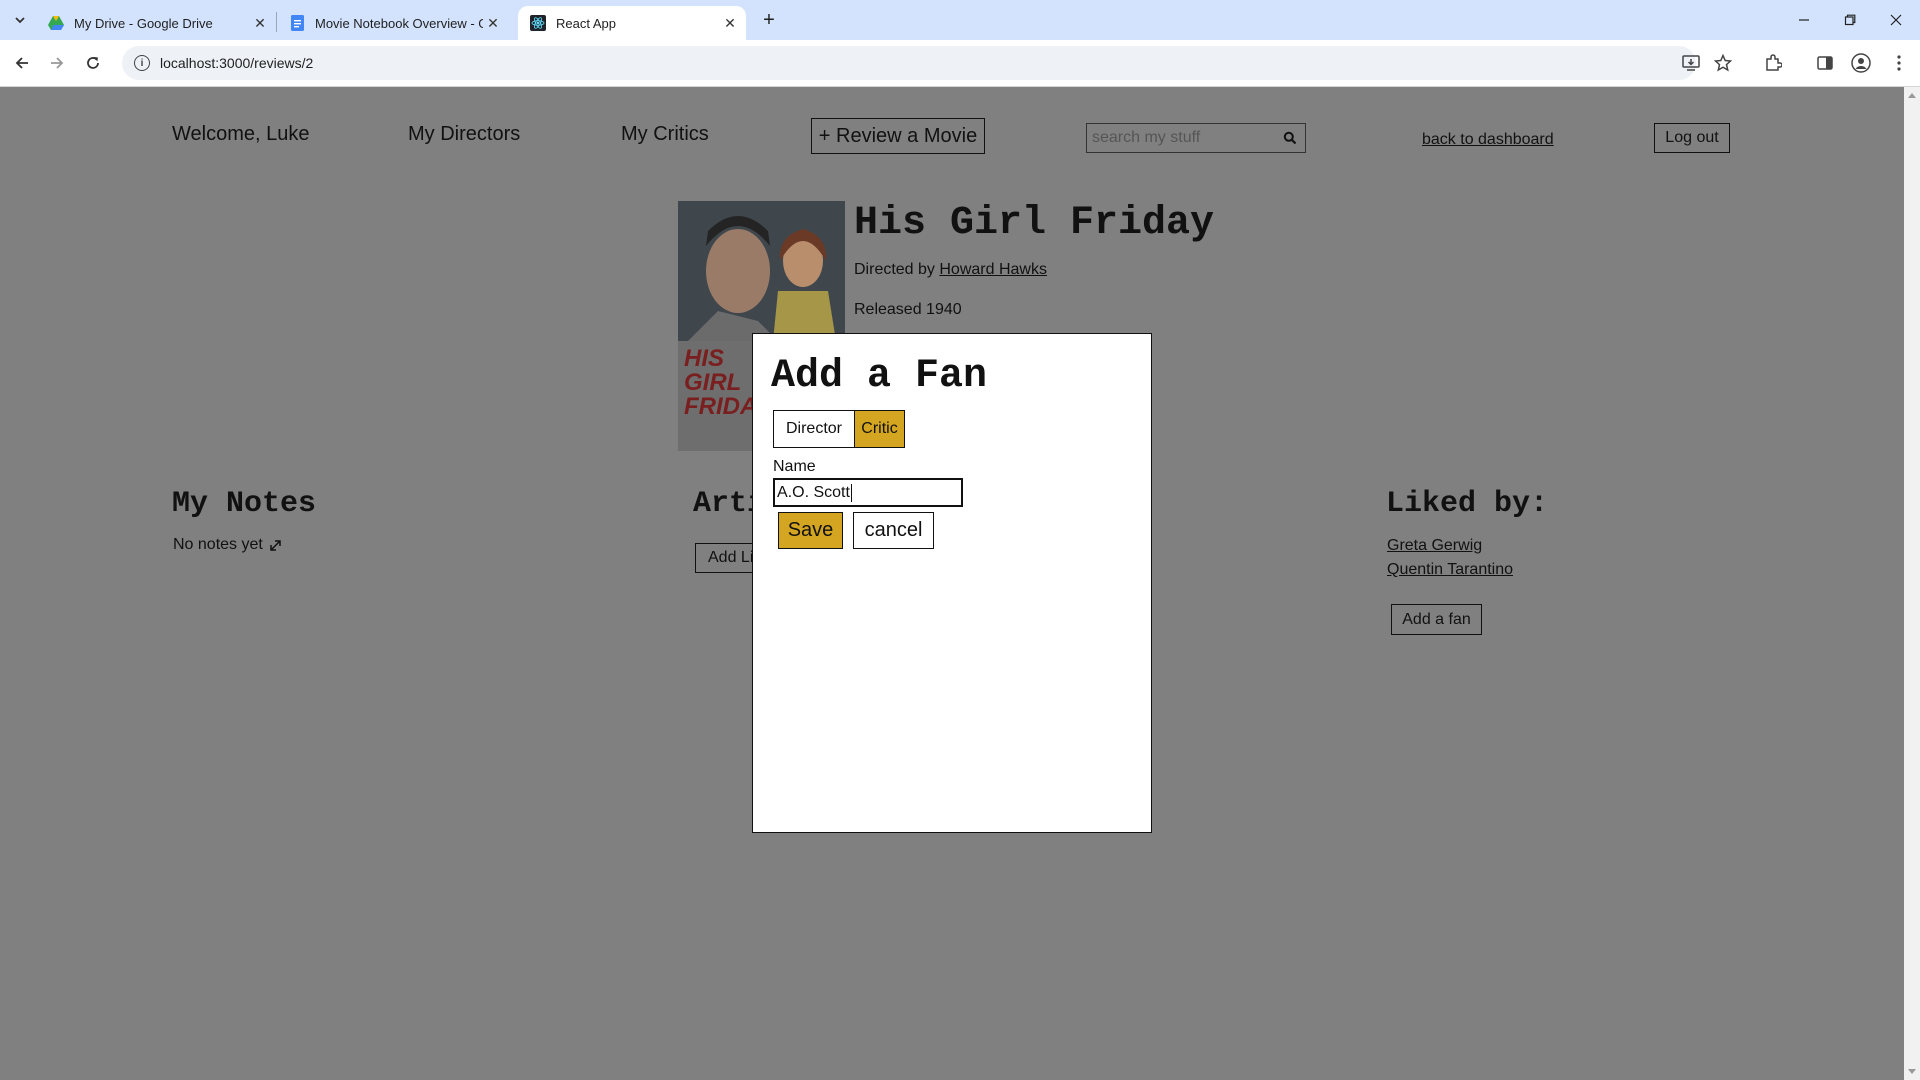 The height and width of the screenshot is (1080, 1920). I want to click on director-link: Howard Hawks, so click(993, 269).